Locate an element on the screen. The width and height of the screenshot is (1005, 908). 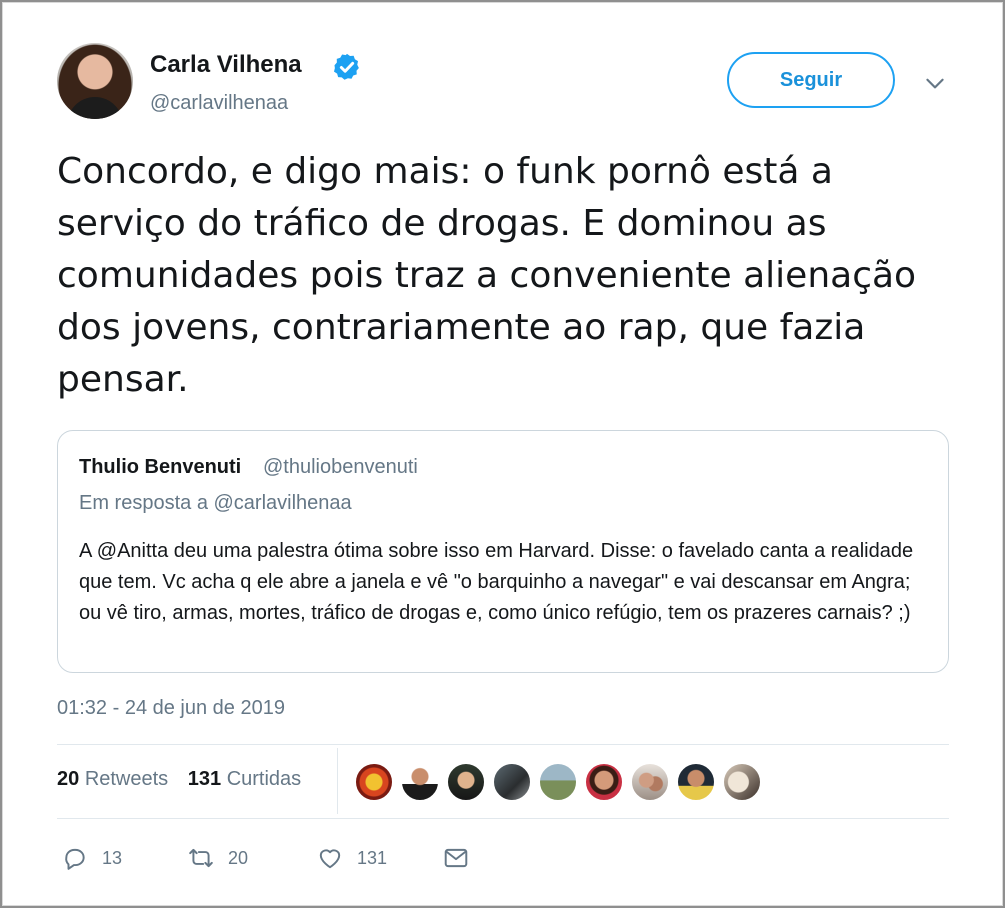
reply-button: 13 is located at coordinates (92, 858).